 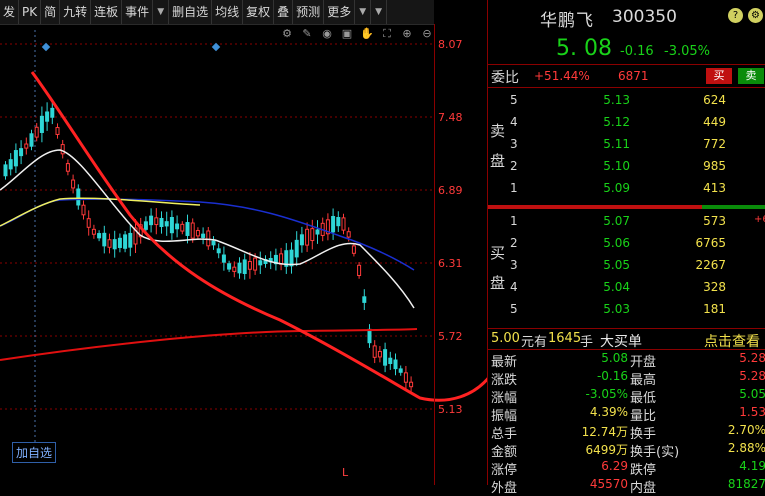 I want to click on stock-name: 华鹏飞, so click(x=567, y=21).